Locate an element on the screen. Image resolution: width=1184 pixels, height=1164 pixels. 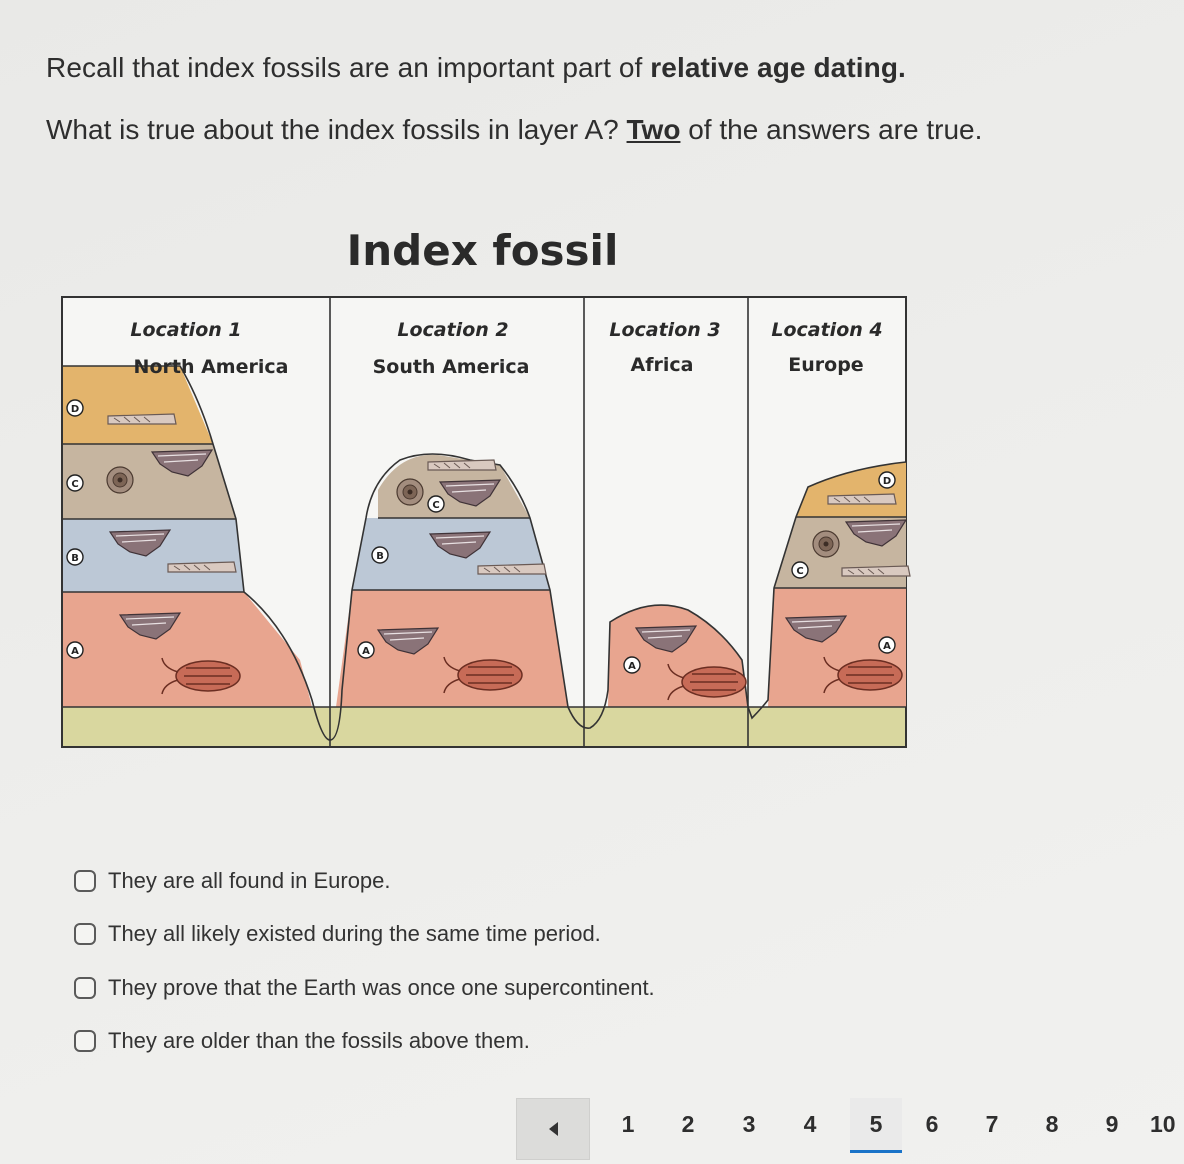
page-2-button: 2 is located at coordinates (688, 1124).